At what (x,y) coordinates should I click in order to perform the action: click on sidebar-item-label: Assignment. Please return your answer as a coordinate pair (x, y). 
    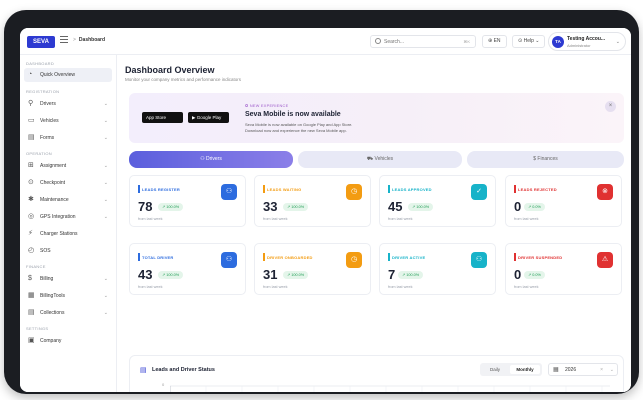
    Looking at the image, I should click on (53, 166).